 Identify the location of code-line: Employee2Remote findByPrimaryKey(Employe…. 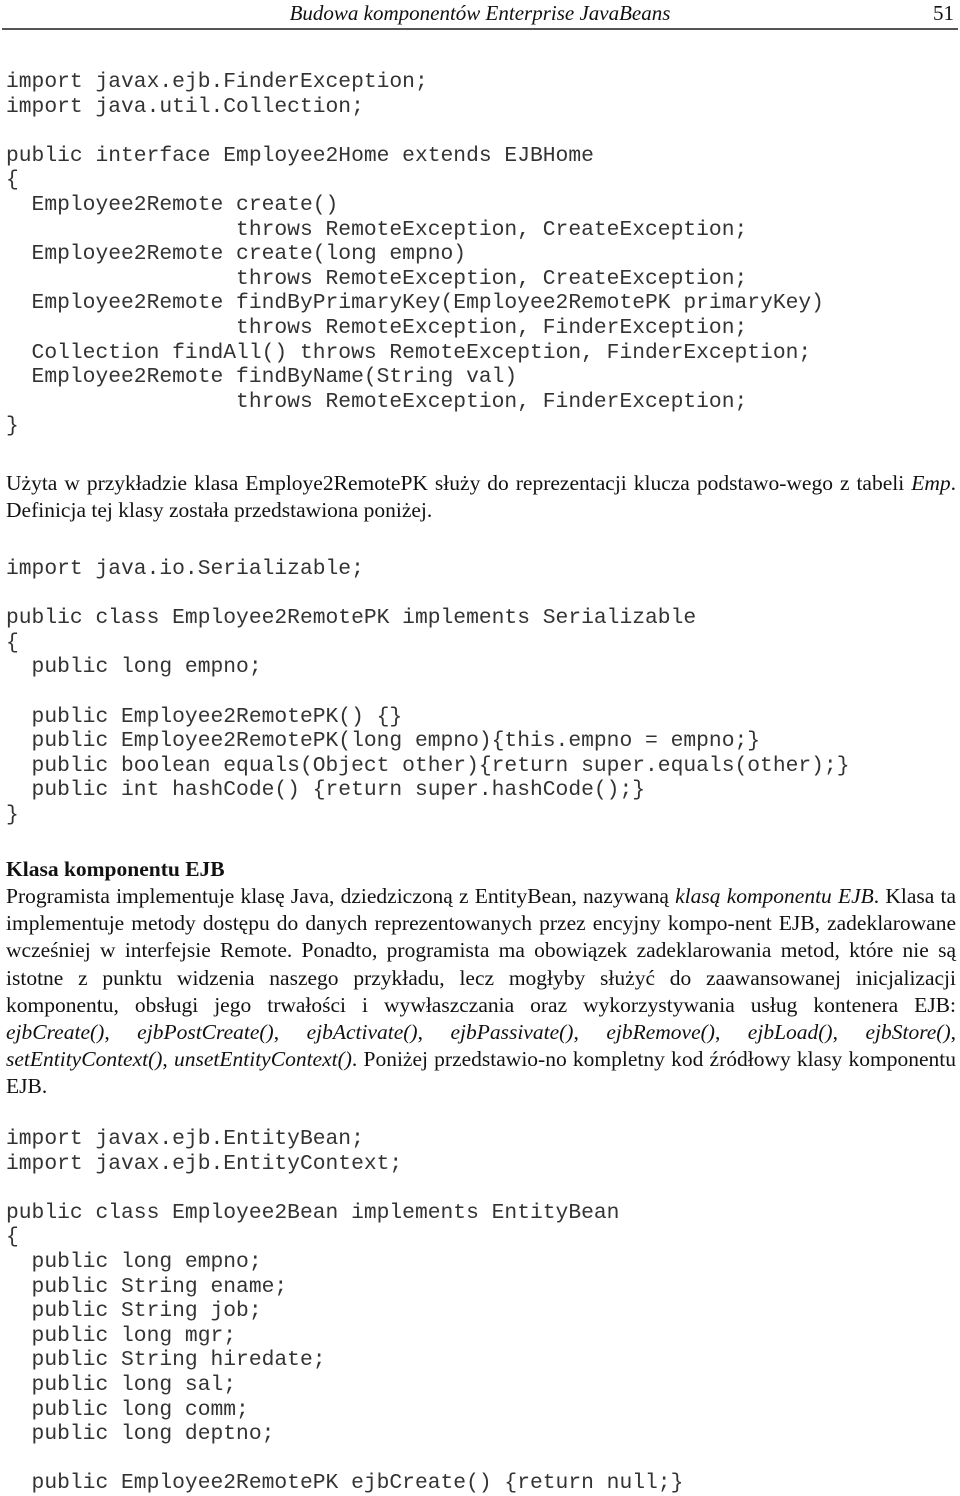
(415, 303).